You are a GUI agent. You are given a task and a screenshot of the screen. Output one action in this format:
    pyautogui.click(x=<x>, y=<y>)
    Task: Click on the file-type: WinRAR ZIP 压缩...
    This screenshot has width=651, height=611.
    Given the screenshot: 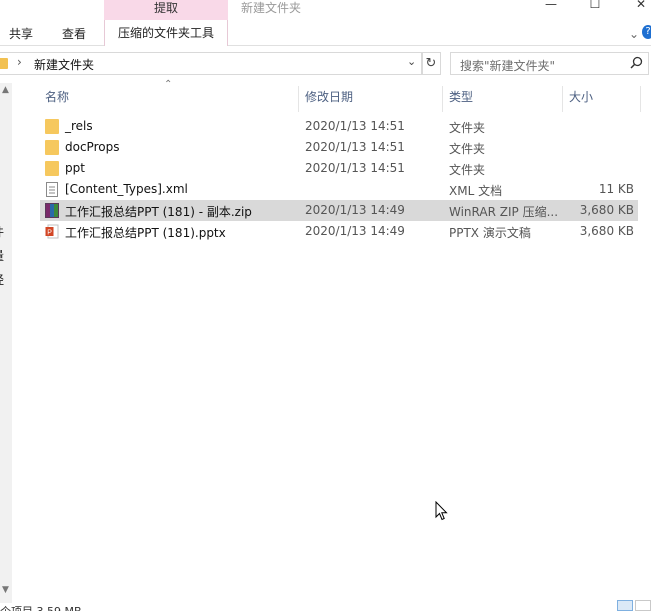 What is the action you would take?
    pyautogui.click(x=504, y=212)
    